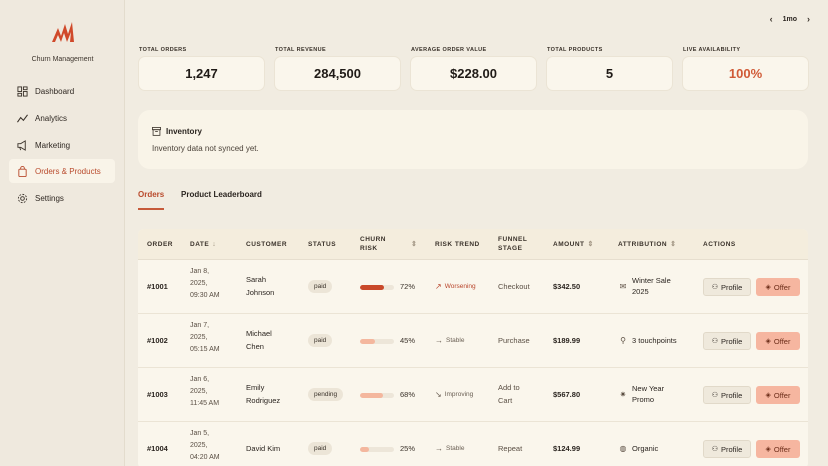 This screenshot has width=828, height=466. I want to click on tab-orders: Orders, so click(151, 194).